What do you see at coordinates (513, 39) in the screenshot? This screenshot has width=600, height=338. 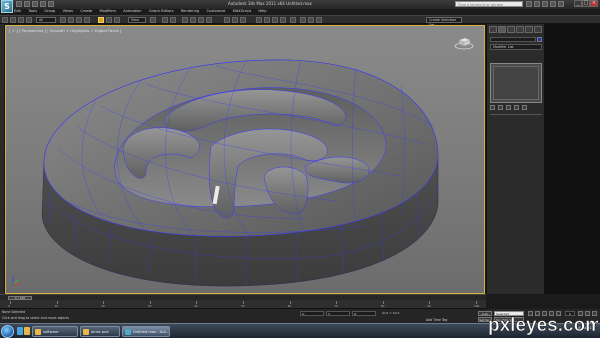 I see `object-name-field` at bounding box center [513, 39].